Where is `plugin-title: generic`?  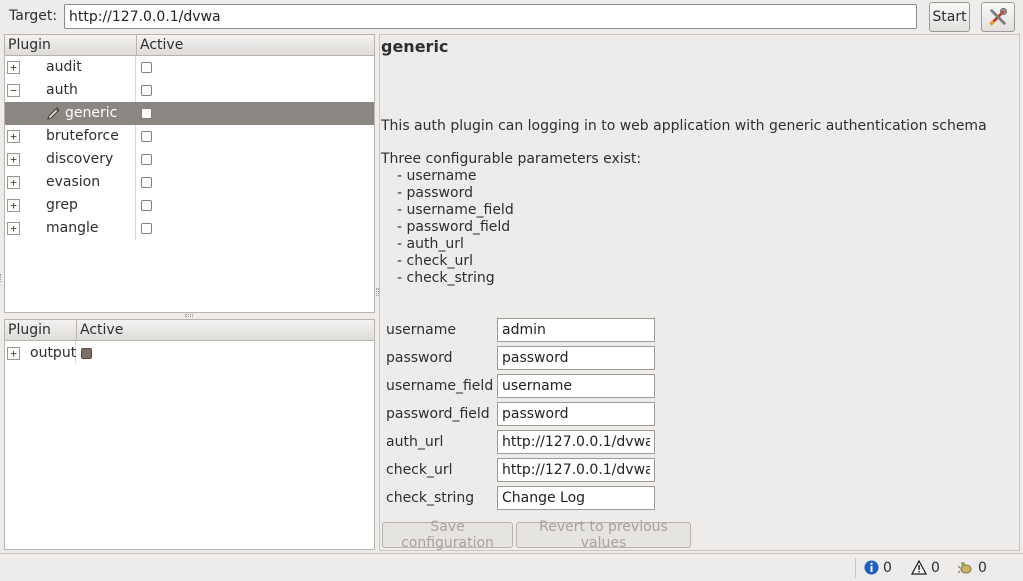 plugin-title: generic is located at coordinates (415, 46).